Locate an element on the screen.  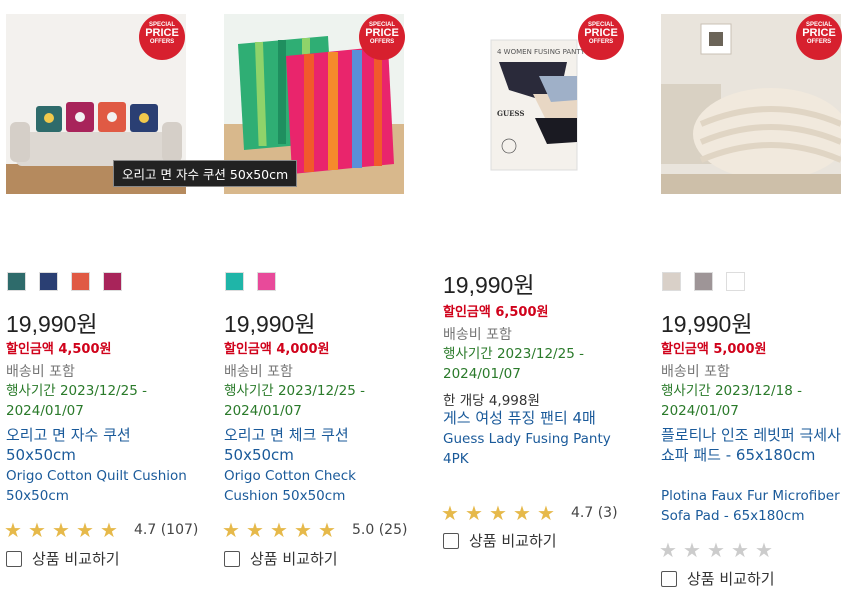
rating: ★ ★ ★ ★ ★ is located at coordinates (718, 550).